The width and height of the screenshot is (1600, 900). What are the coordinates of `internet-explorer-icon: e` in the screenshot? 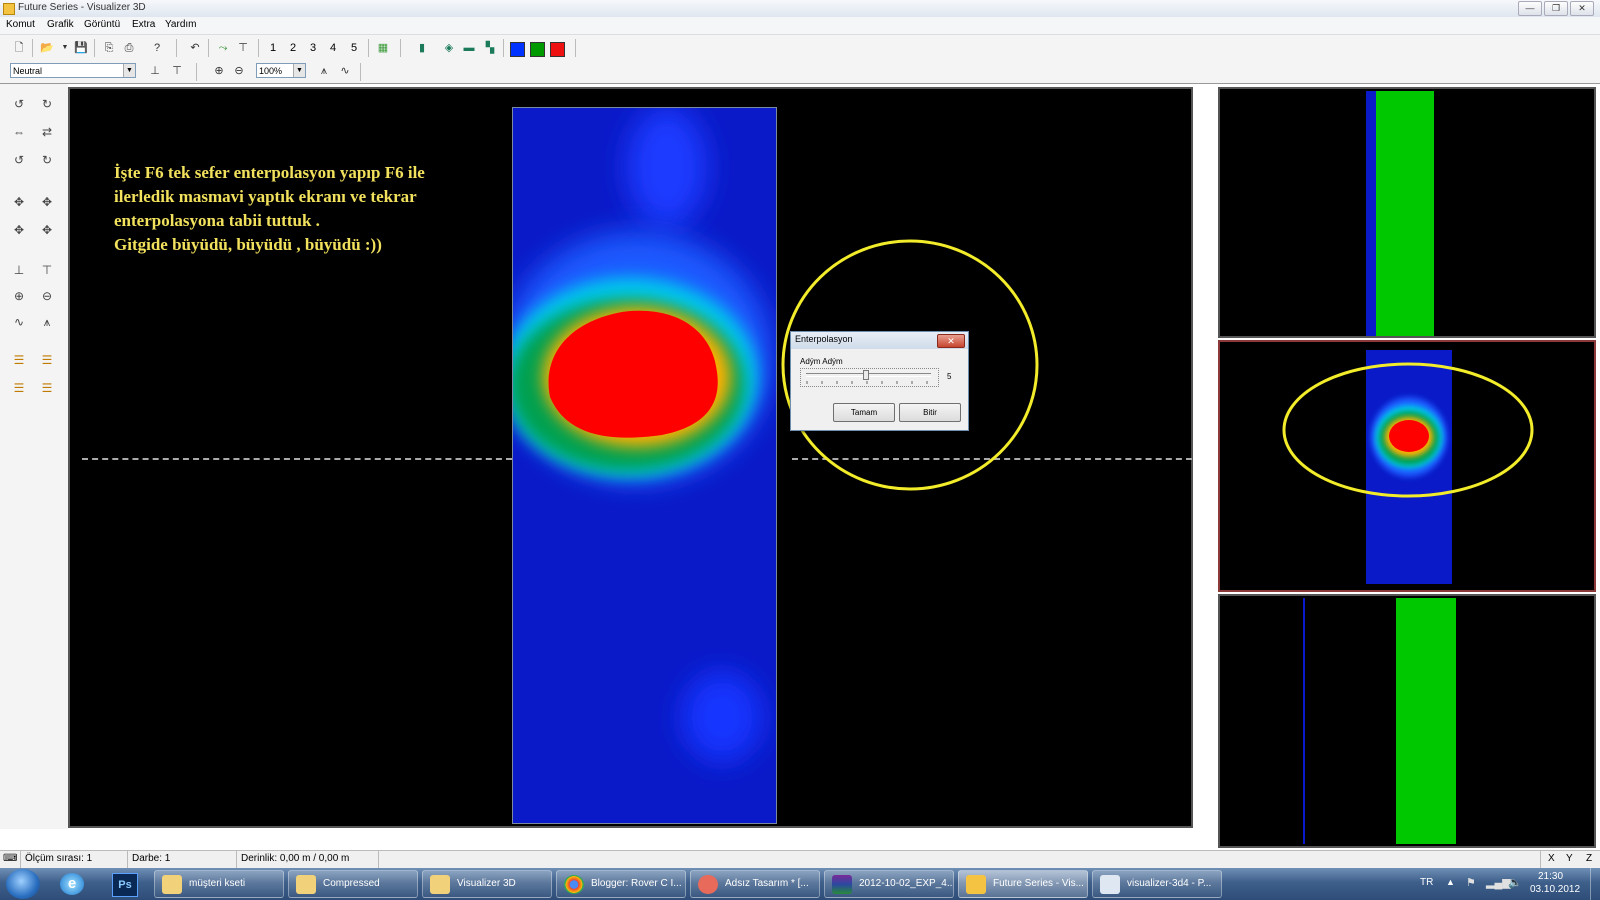 It's located at (72, 884).